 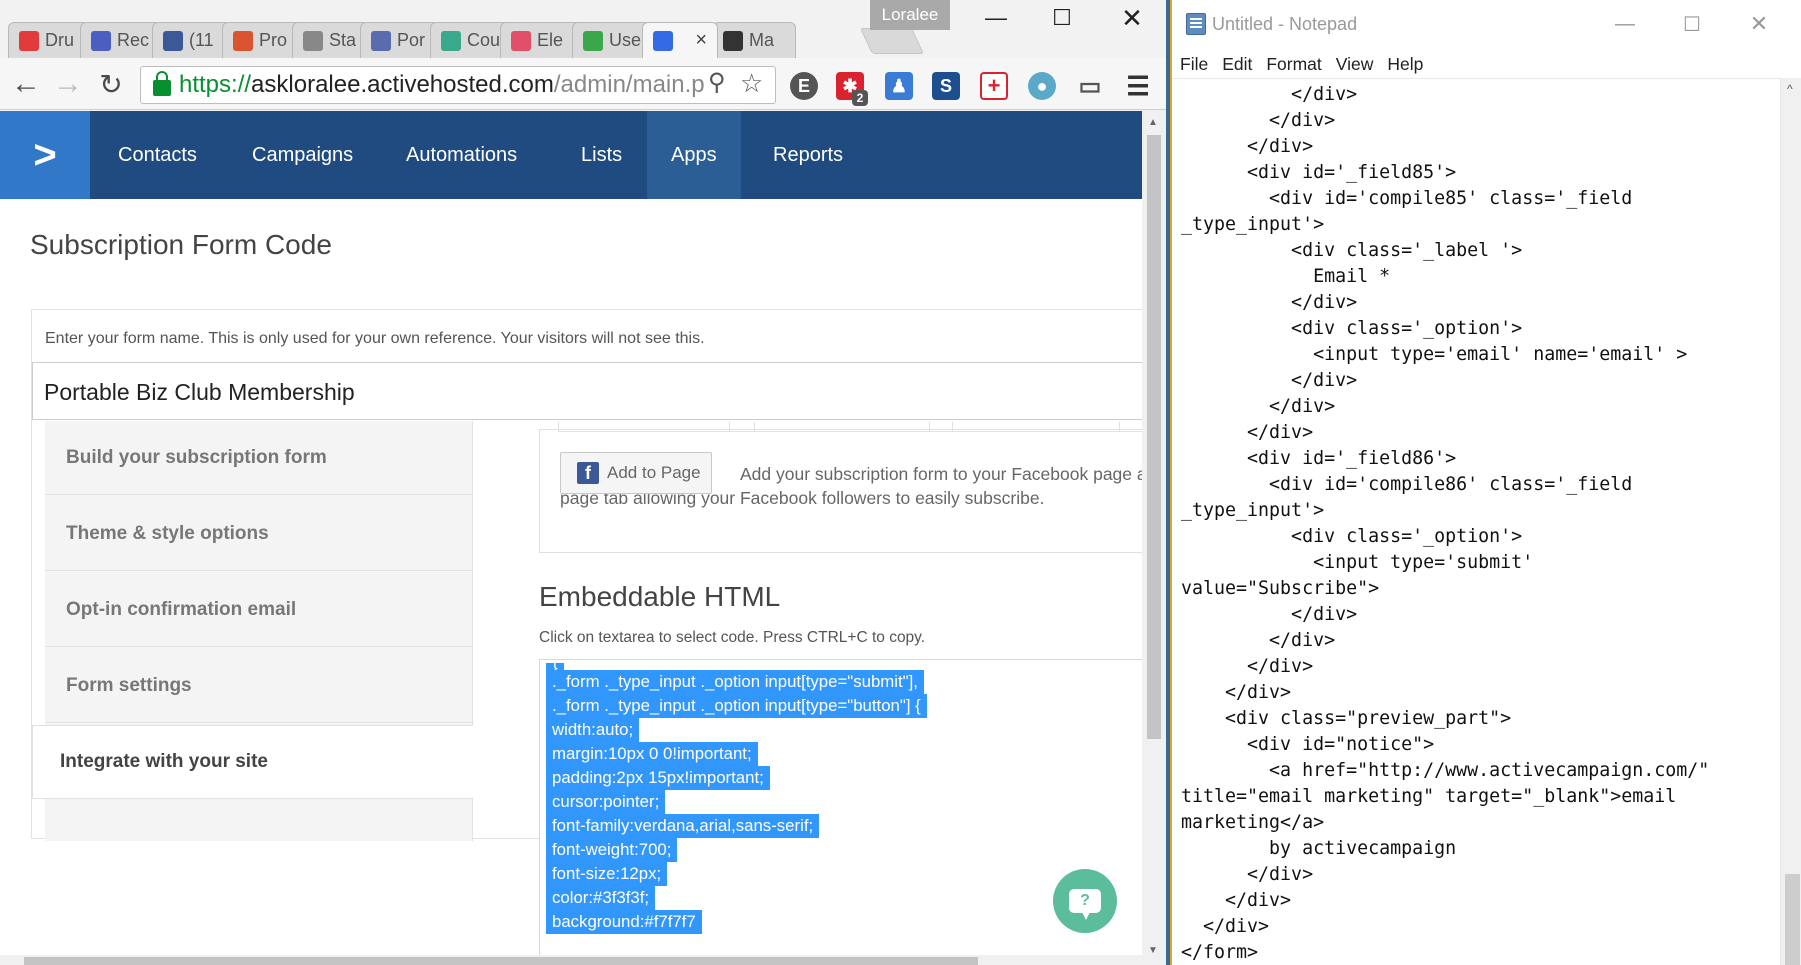 I want to click on nav-campaigns: Campaigns, so click(x=302, y=155).